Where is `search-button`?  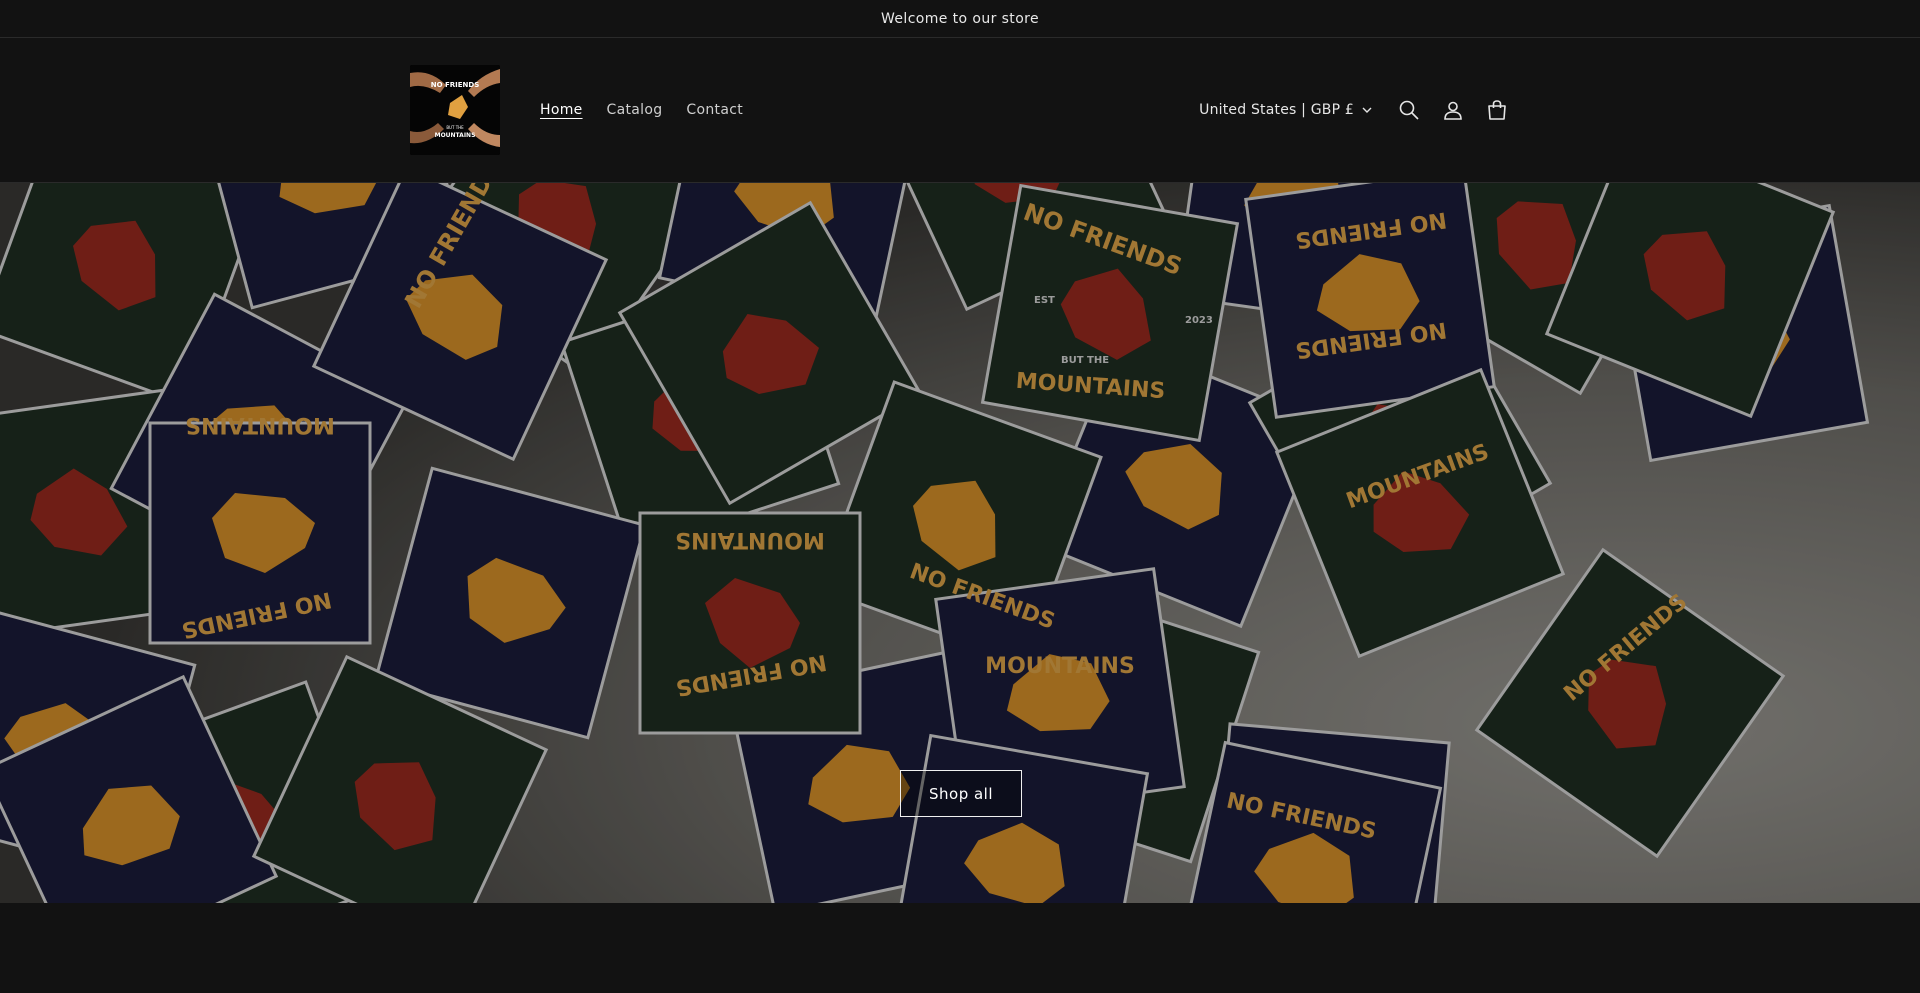
search-button is located at coordinates (1409, 110).